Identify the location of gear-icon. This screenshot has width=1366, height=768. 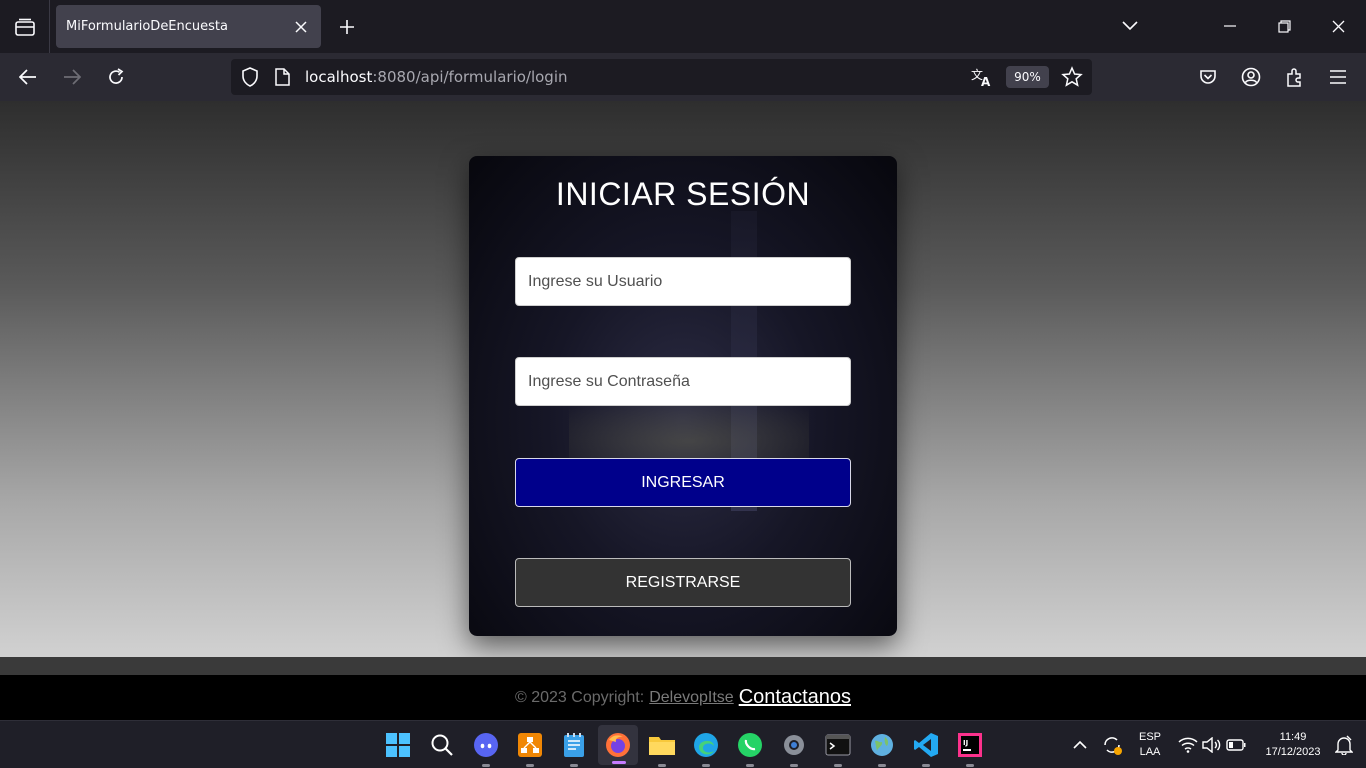
(794, 745).